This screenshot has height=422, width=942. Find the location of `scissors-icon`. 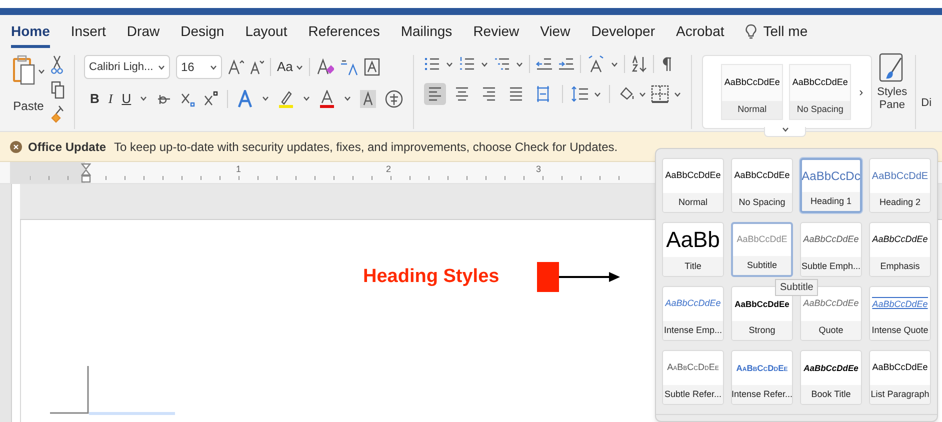

scissors-icon is located at coordinates (57, 65).